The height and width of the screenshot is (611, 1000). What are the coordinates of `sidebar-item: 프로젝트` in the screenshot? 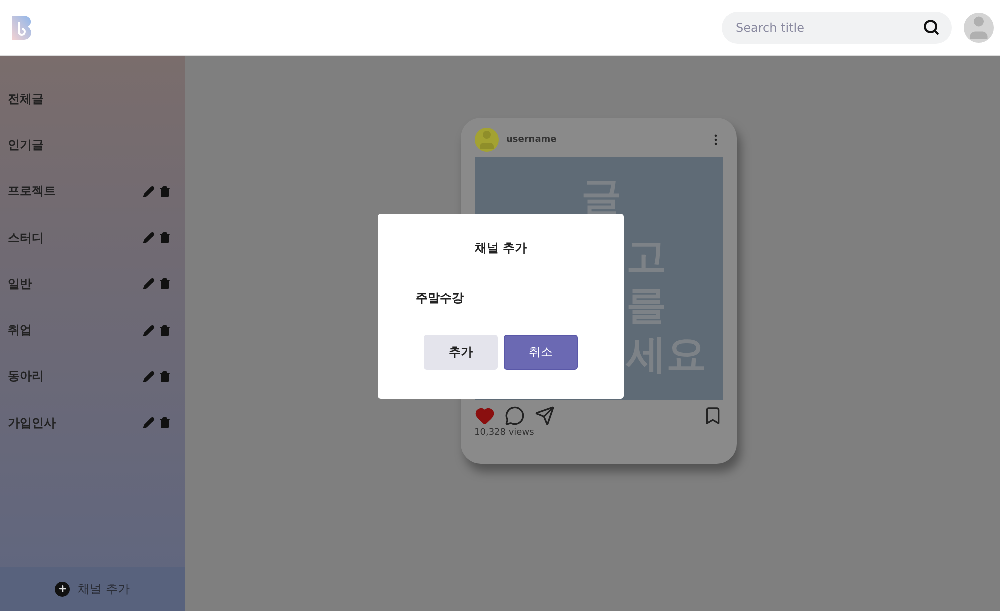 It's located at (73, 191).